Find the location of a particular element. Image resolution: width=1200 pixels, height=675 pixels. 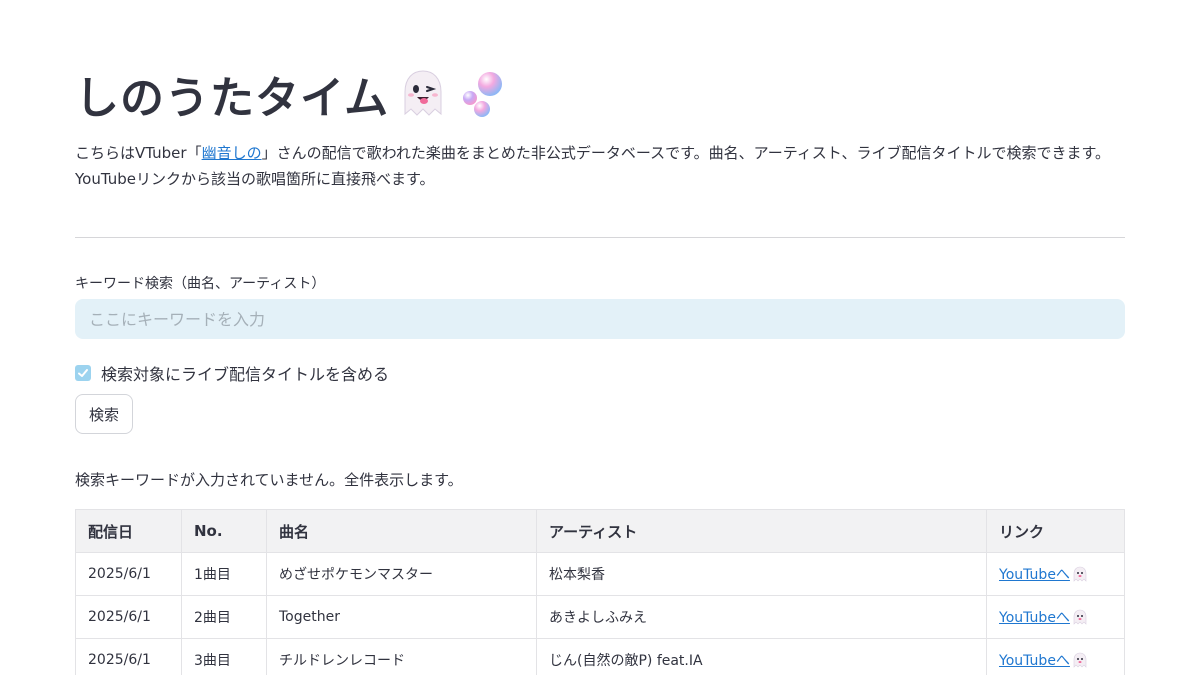

divider is located at coordinates (600, 237).